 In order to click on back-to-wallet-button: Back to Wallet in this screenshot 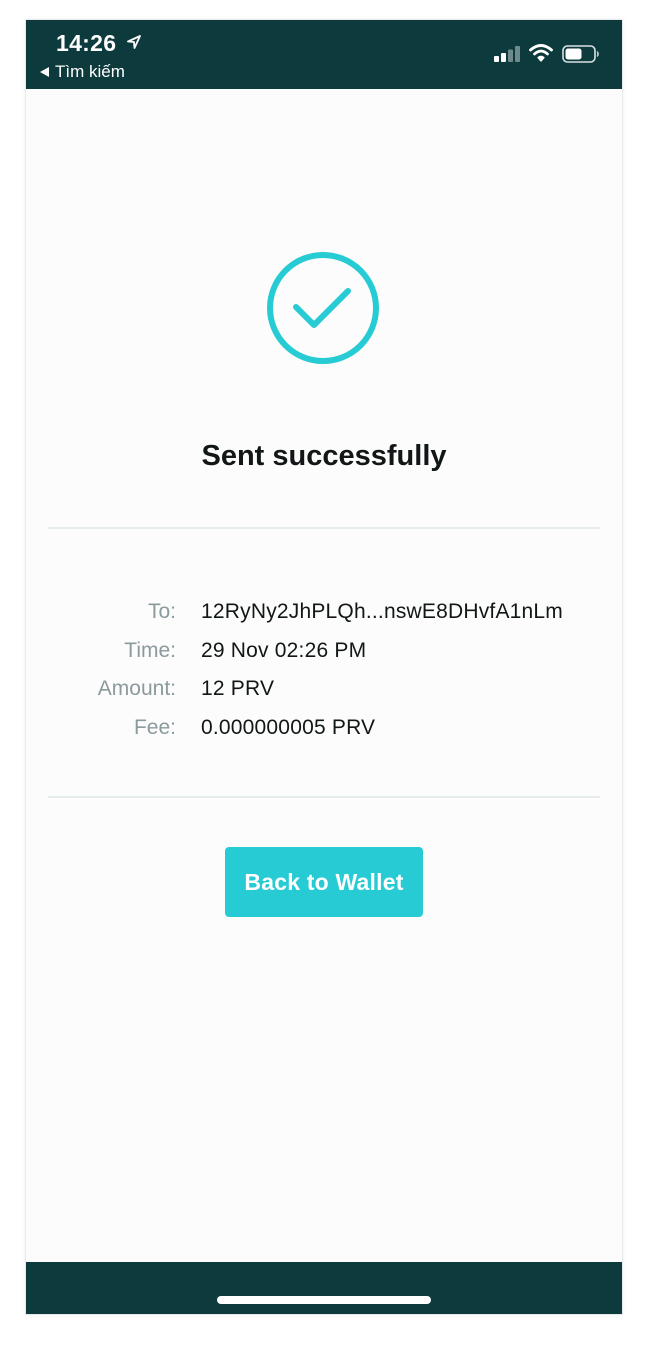, I will do `click(324, 882)`.